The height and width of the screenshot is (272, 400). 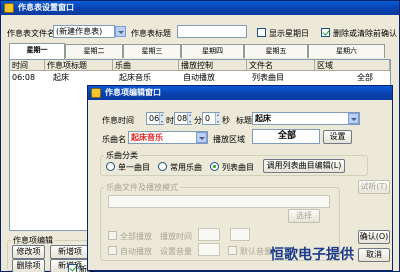 I want to click on cell-song: 起床音乐, so click(x=135, y=77).